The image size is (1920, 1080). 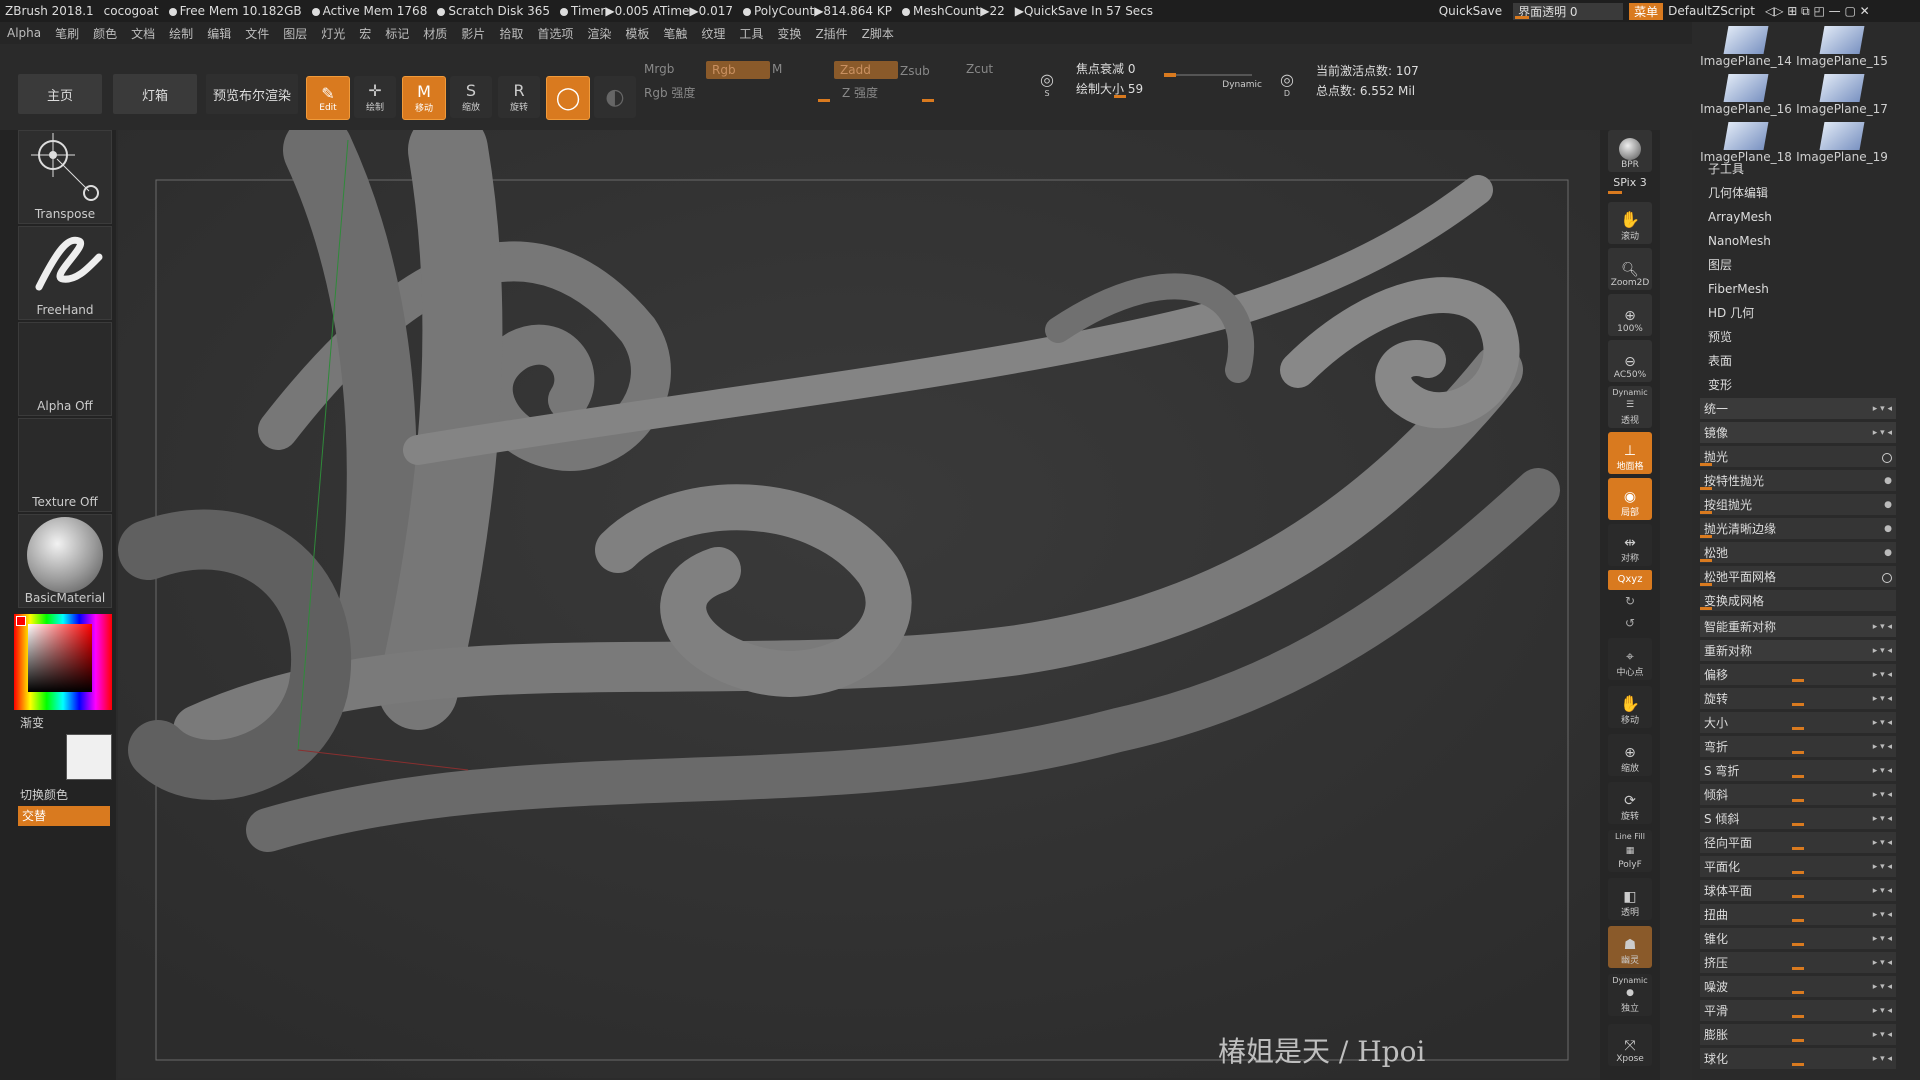 I want to click on menu-file: 文件, so click(x=257, y=33).